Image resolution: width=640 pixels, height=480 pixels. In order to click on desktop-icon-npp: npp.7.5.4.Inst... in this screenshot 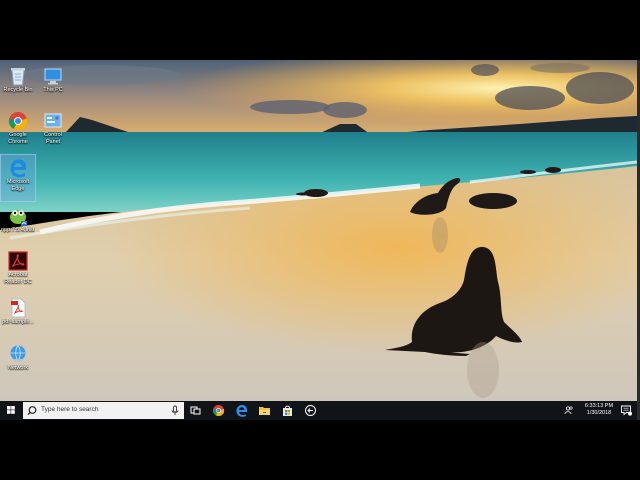, I will do `click(18, 225)`.